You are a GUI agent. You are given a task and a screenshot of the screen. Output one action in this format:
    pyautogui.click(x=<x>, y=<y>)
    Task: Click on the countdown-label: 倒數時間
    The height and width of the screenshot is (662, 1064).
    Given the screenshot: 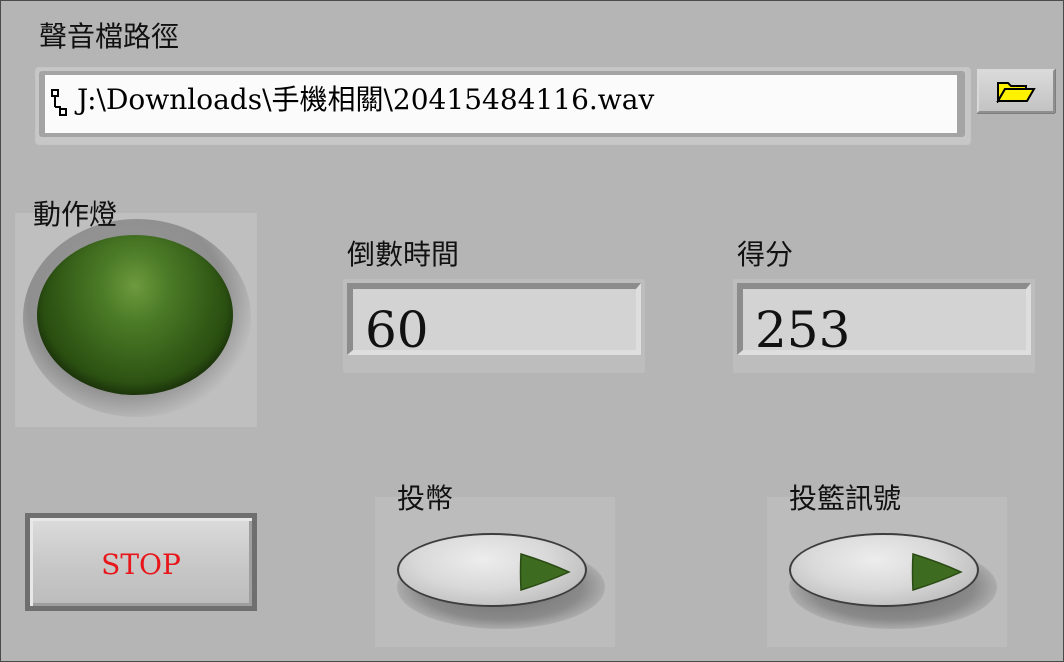 What is the action you would take?
    pyautogui.click(x=403, y=254)
    